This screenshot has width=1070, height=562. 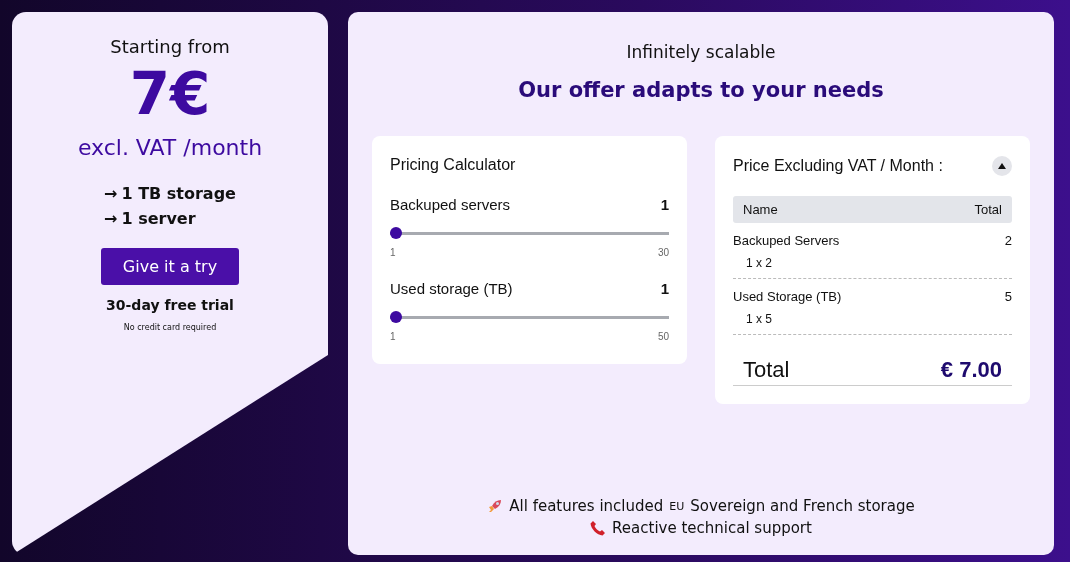 What do you see at coordinates (838, 166) in the screenshot?
I see `card-title: Price Excluding VAT / Month :` at bounding box center [838, 166].